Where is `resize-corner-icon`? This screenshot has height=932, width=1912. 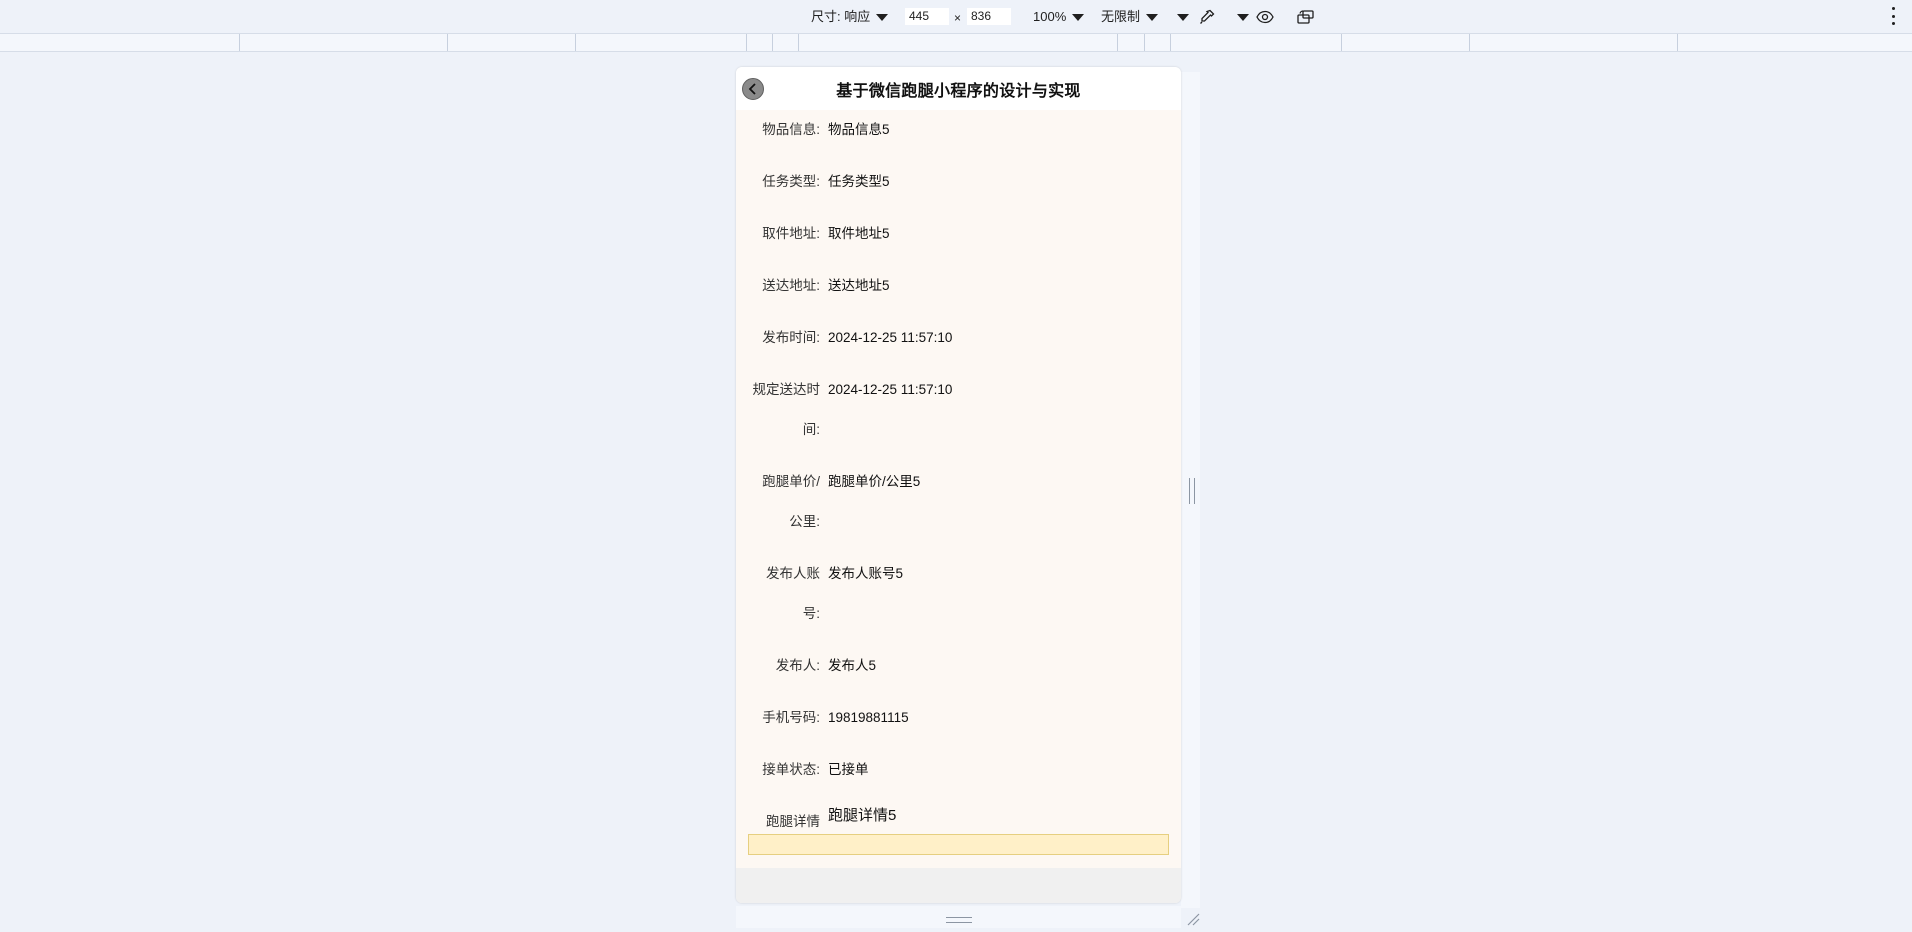 resize-corner-icon is located at coordinates (1193, 919).